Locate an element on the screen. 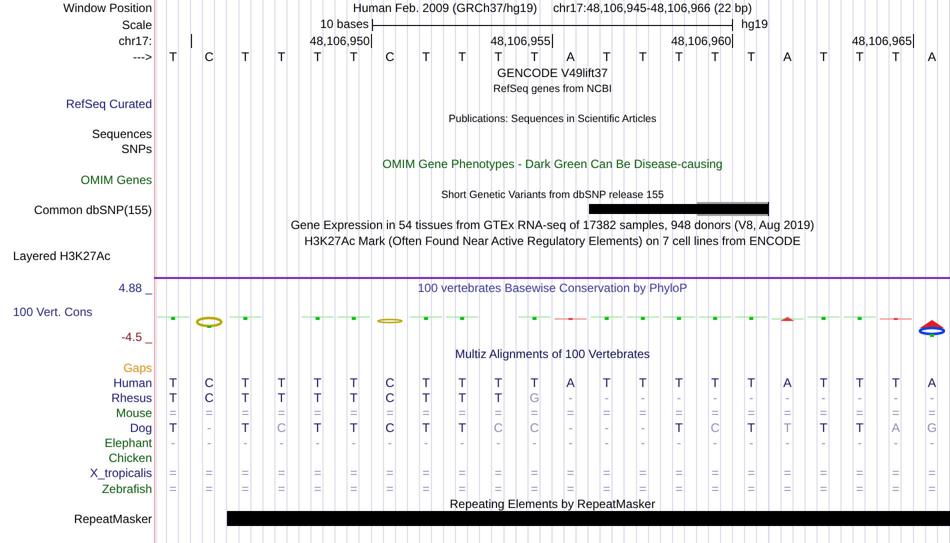 The width and height of the screenshot is (950, 543). variant-feature is located at coordinates (679, 209).